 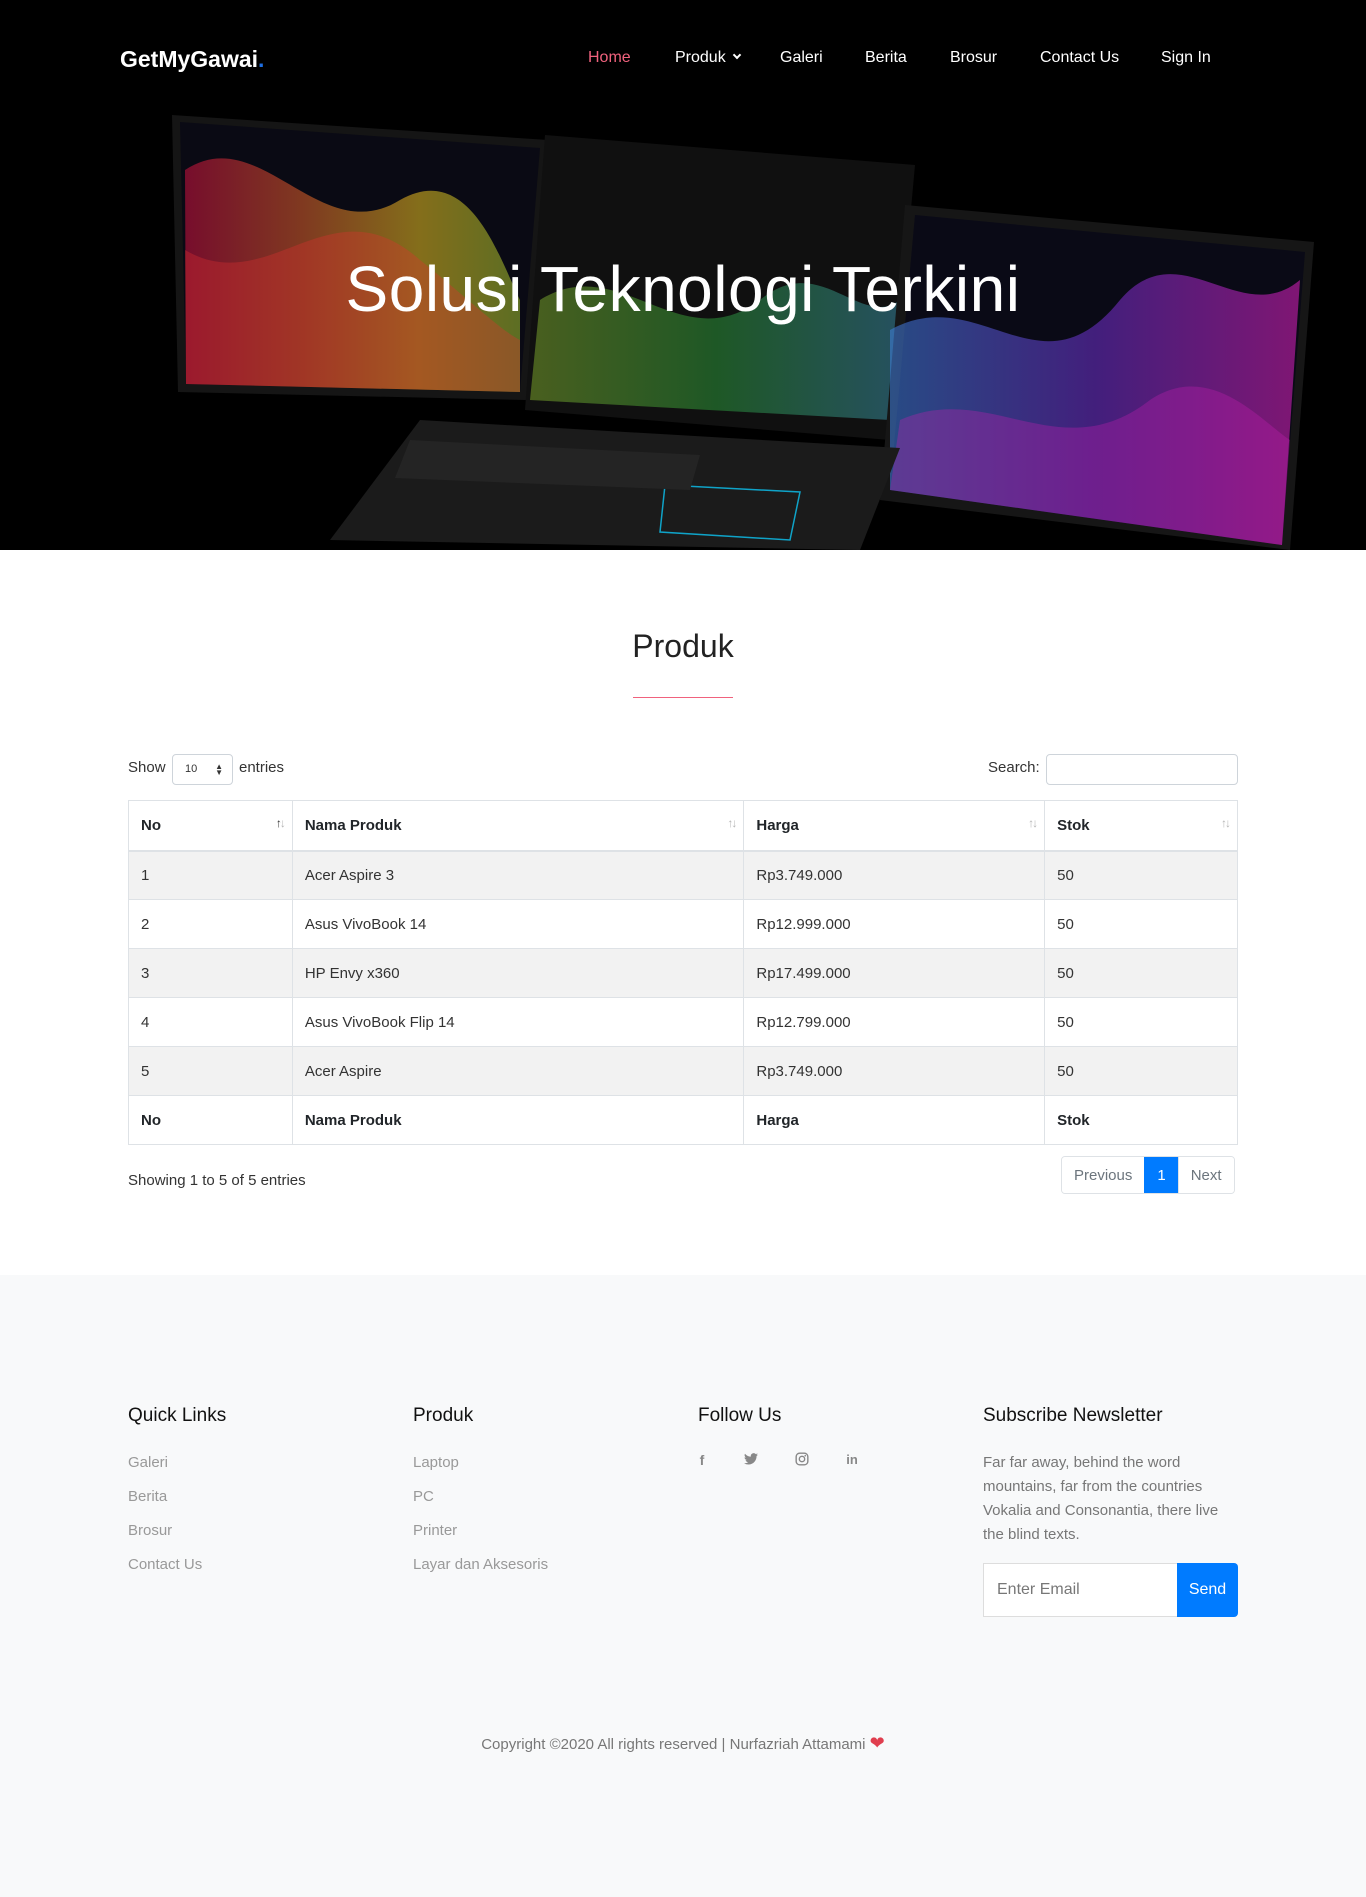 What do you see at coordinates (262, 767) in the screenshot?
I see `entries-label: entries` at bounding box center [262, 767].